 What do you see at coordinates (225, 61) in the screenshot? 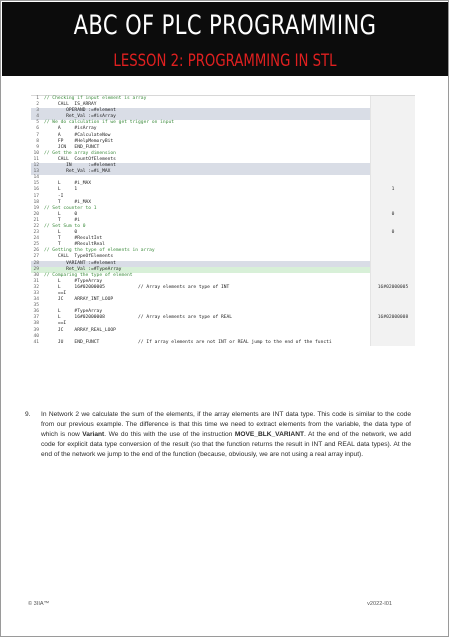
I see `lesson-subtitle: LESSON 2: PROGRAMMING IN STL` at bounding box center [225, 61].